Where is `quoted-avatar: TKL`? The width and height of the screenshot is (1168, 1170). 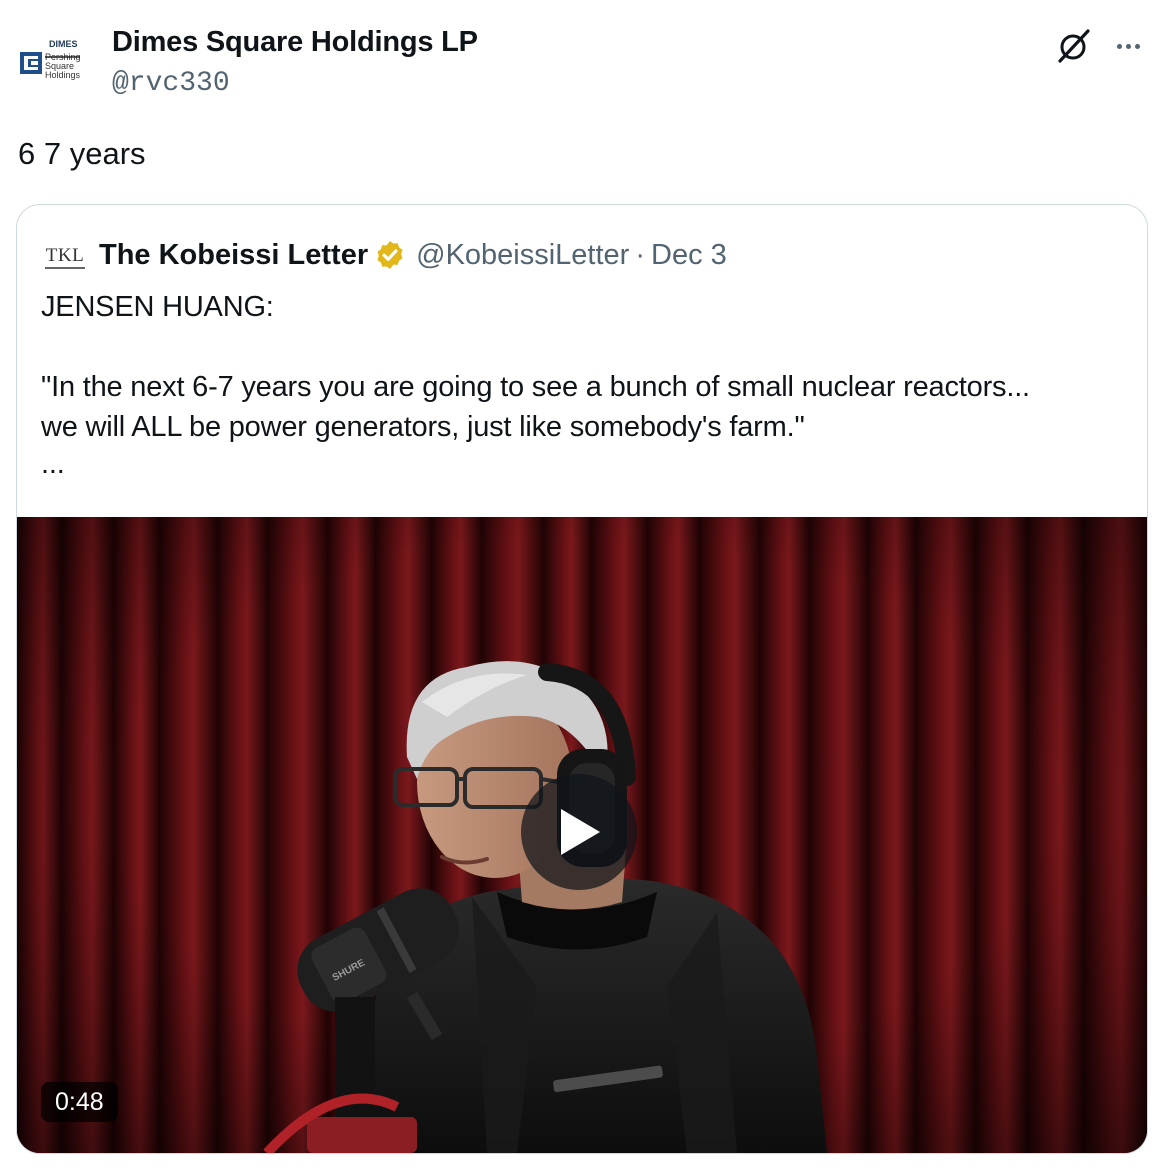 quoted-avatar: TKL is located at coordinates (65, 257).